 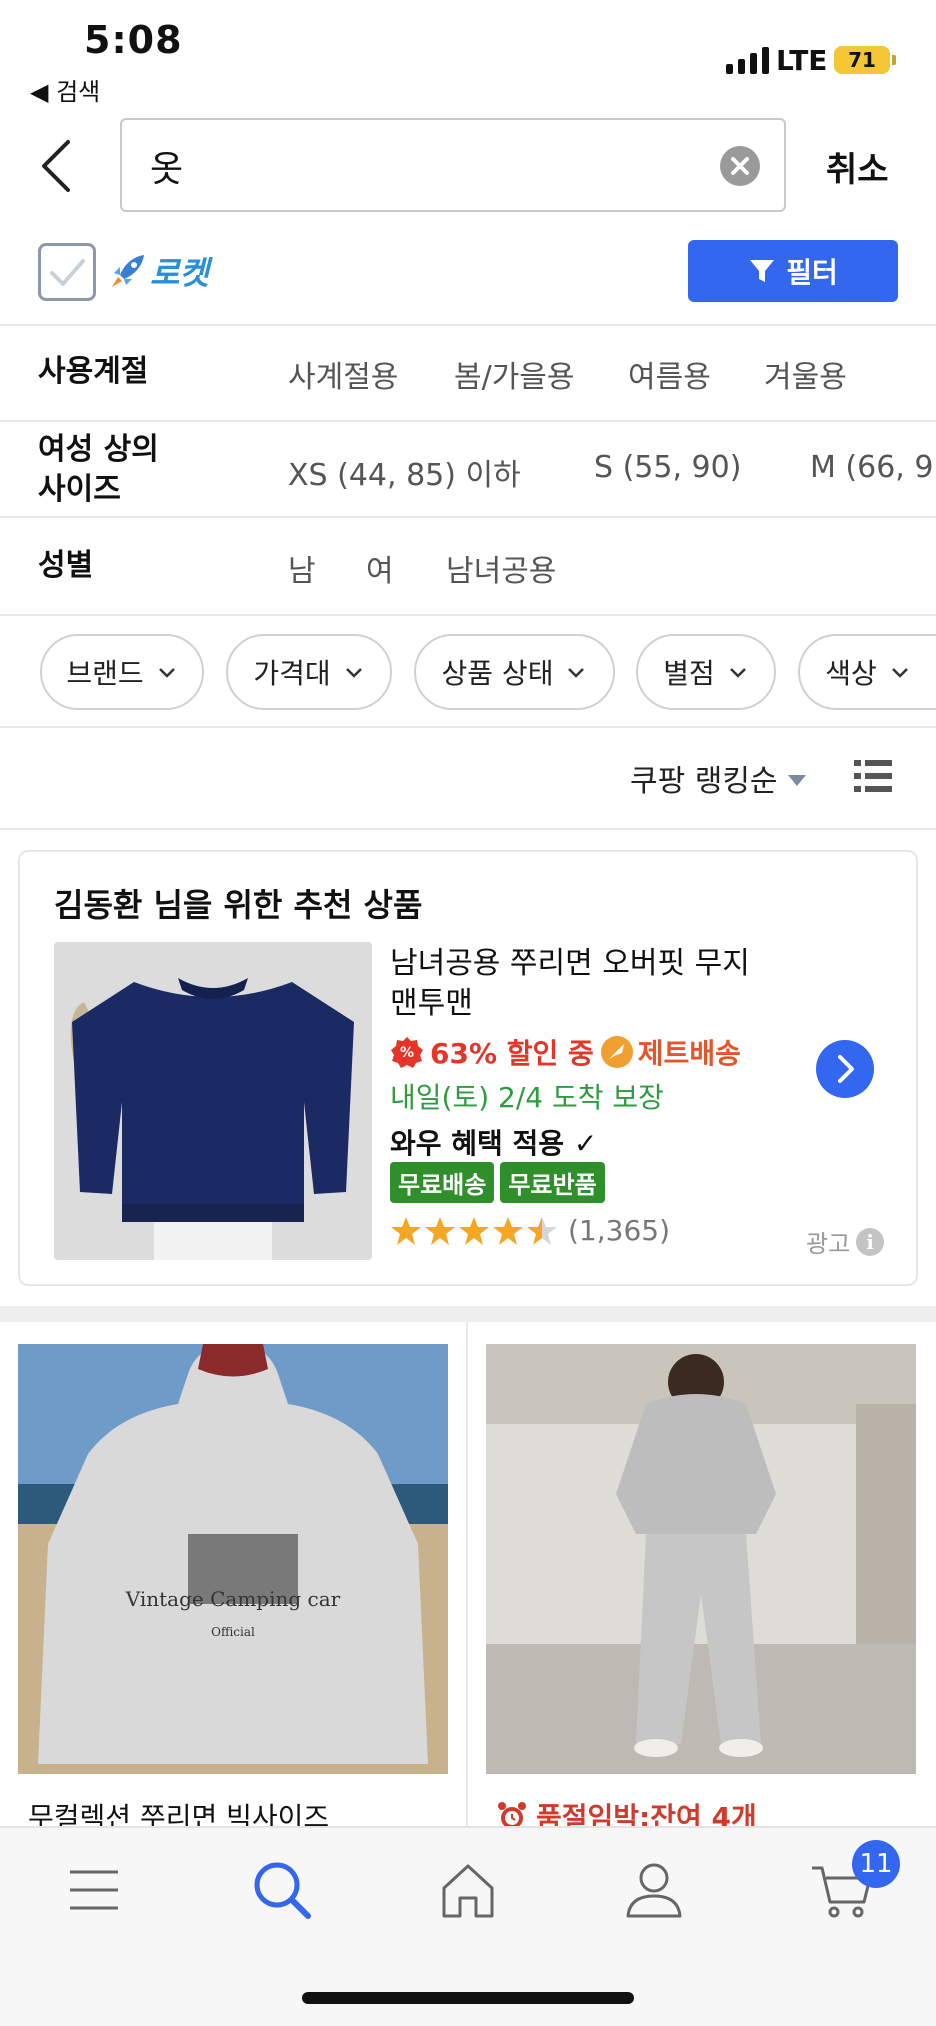 What do you see at coordinates (585, 1143) in the screenshot?
I see `check-icon: ✓` at bounding box center [585, 1143].